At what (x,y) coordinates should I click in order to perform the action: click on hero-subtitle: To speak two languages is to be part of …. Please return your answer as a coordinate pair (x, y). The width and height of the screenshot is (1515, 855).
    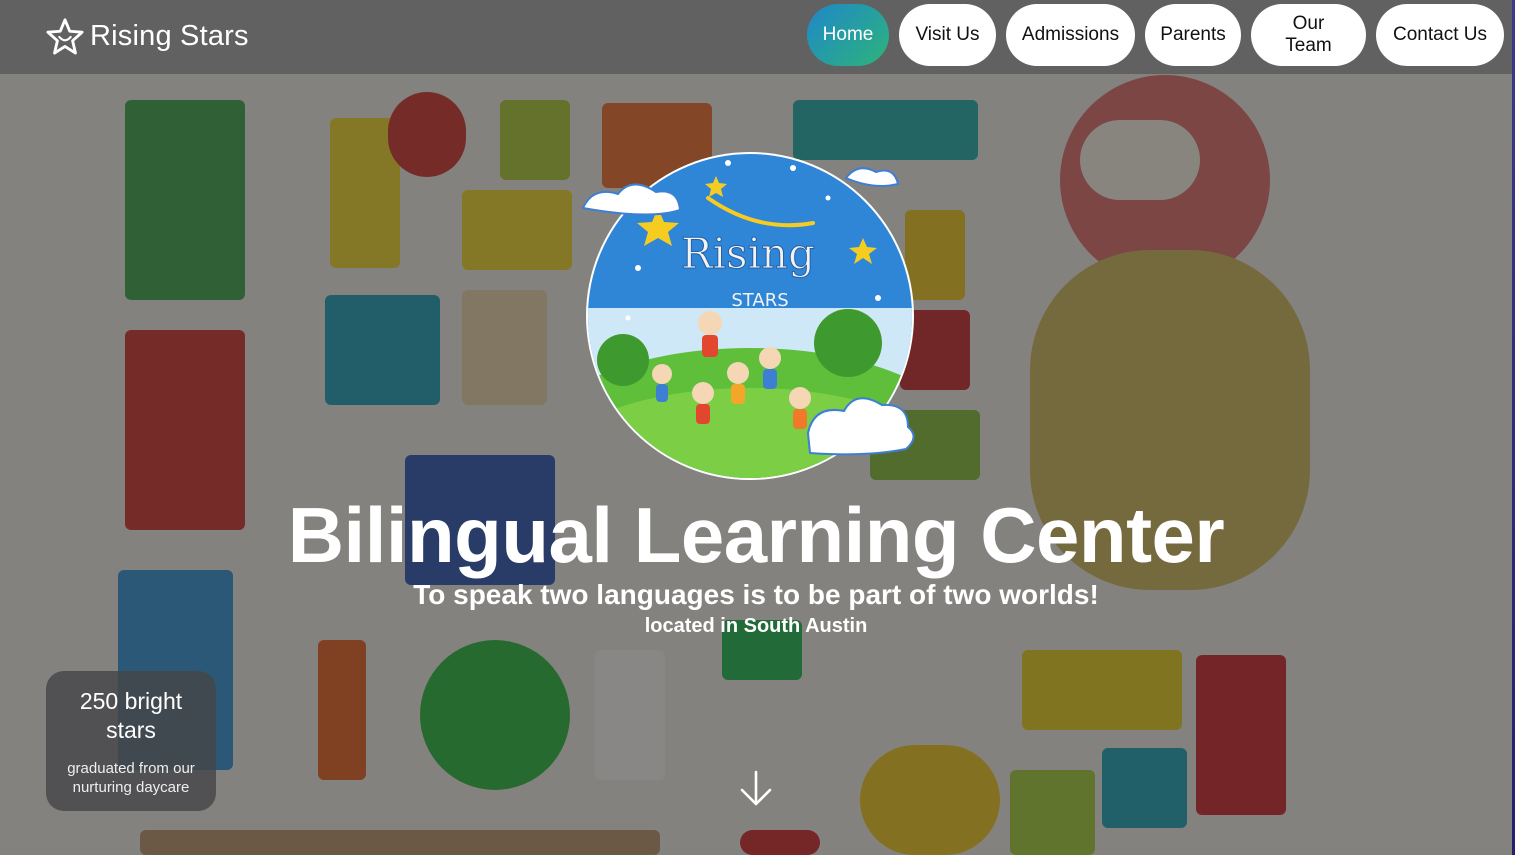
    Looking at the image, I should click on (756, 594).